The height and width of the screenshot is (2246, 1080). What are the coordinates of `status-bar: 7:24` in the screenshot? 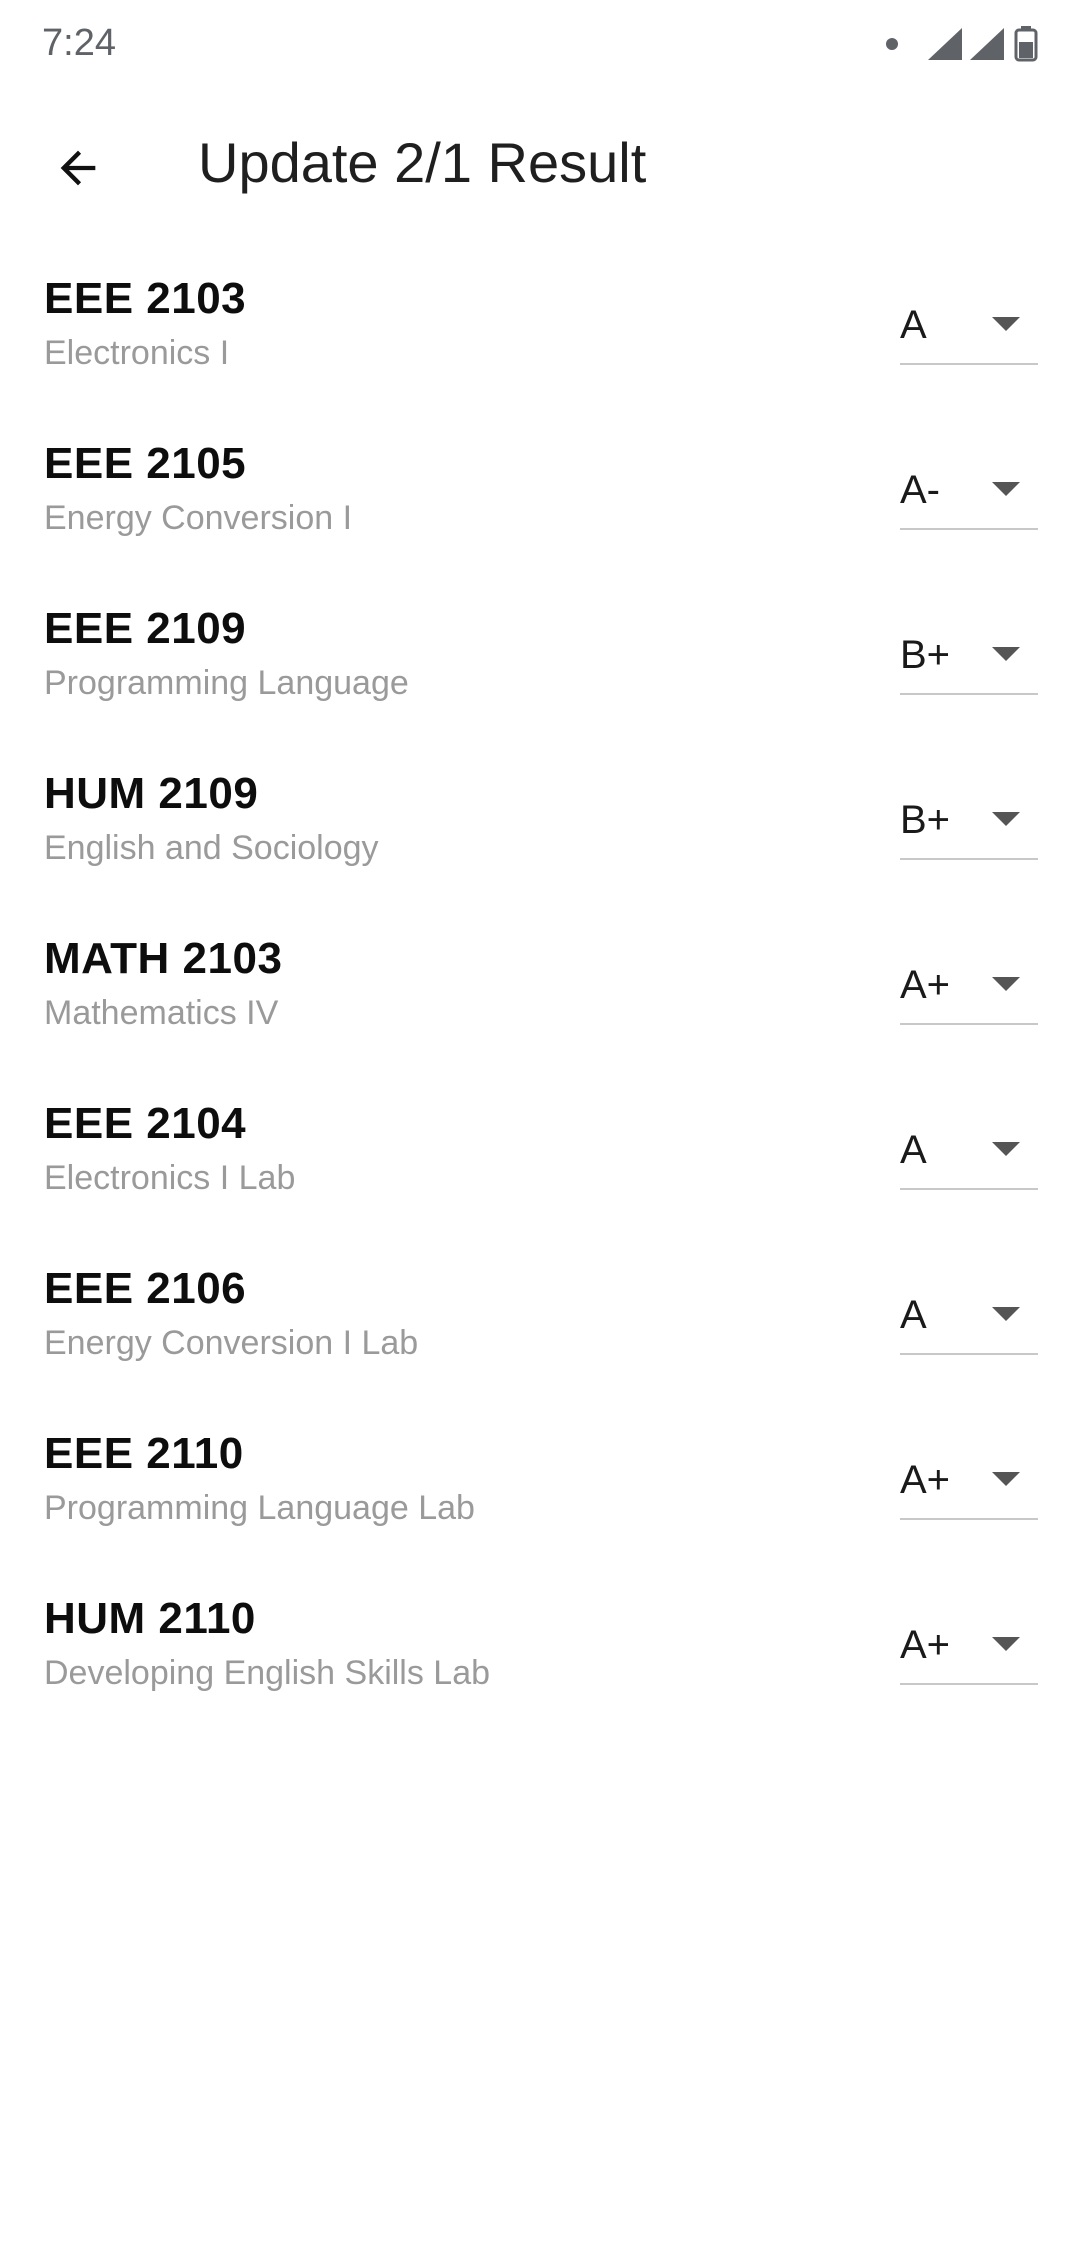 It's located at (540, 45).